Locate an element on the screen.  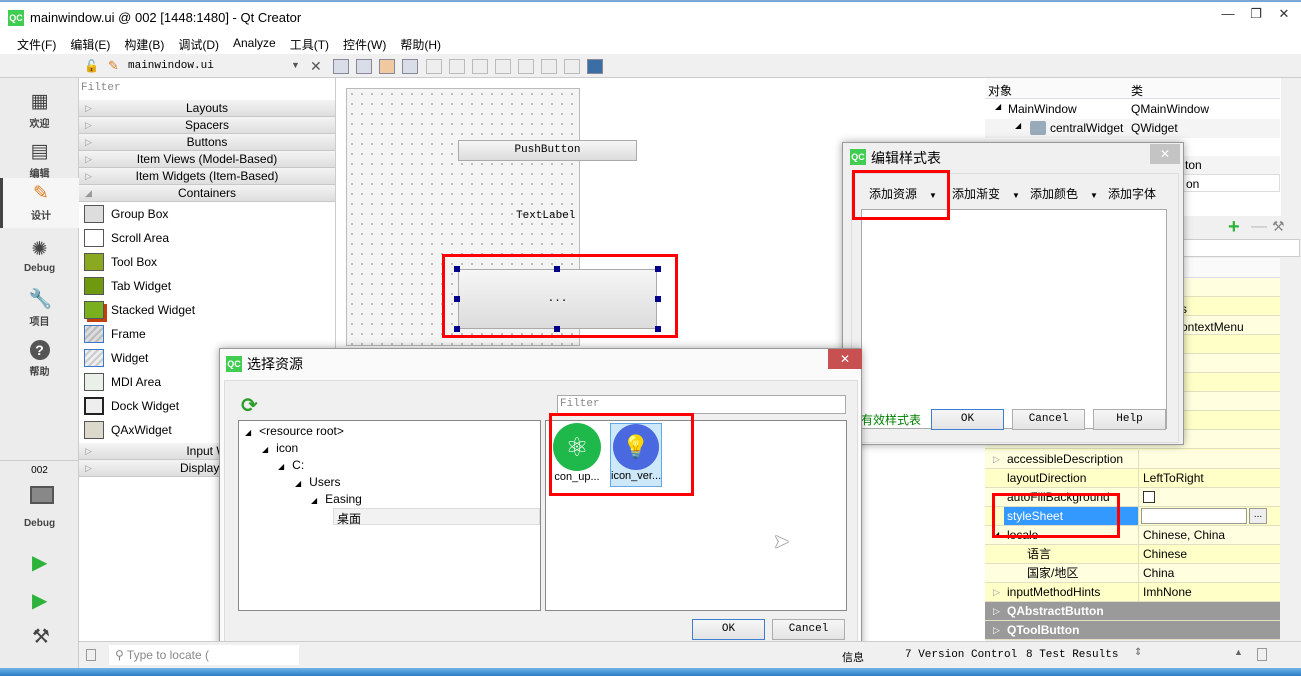
group-qabstractbutton: ▷ QAbstractButton is located at coordinates (1132, 611).